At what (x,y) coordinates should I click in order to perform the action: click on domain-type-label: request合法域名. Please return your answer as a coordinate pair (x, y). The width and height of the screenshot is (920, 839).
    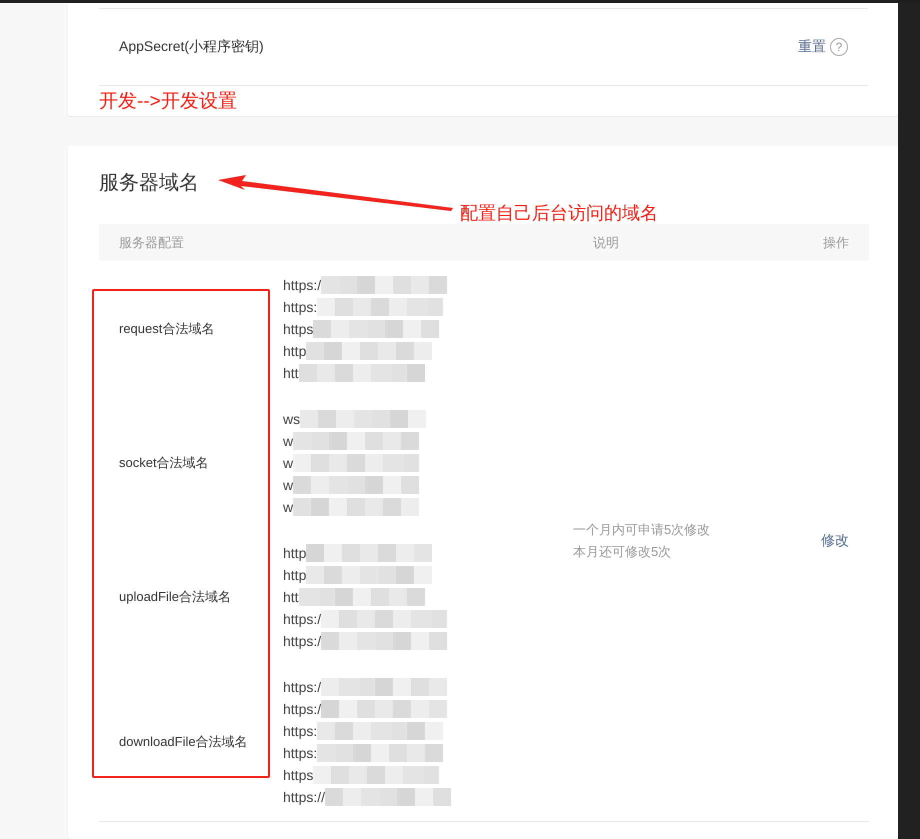
    Looking at the image, I should click on (167, 329).